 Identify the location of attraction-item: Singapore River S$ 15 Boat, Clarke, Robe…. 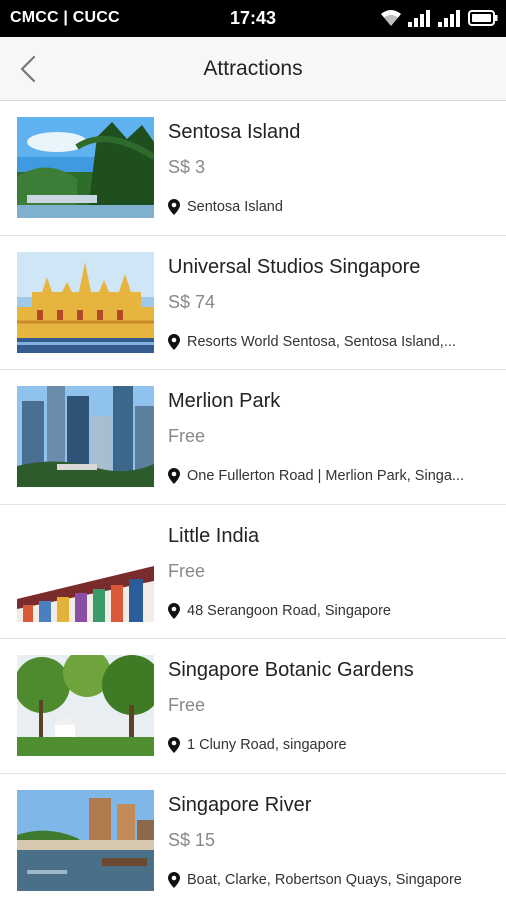
(253, 836).